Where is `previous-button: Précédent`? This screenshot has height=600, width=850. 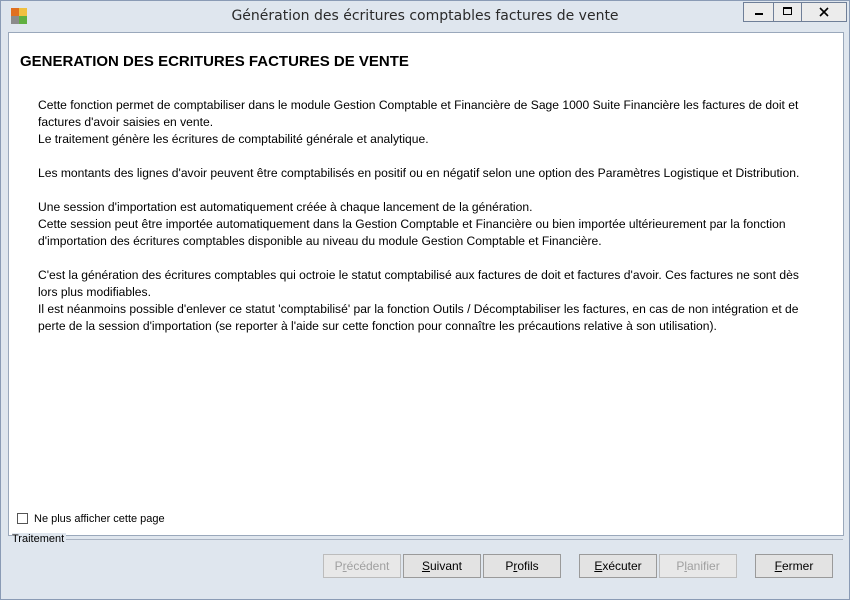
previous-button: Précédent is located at coordinates (362, 566).